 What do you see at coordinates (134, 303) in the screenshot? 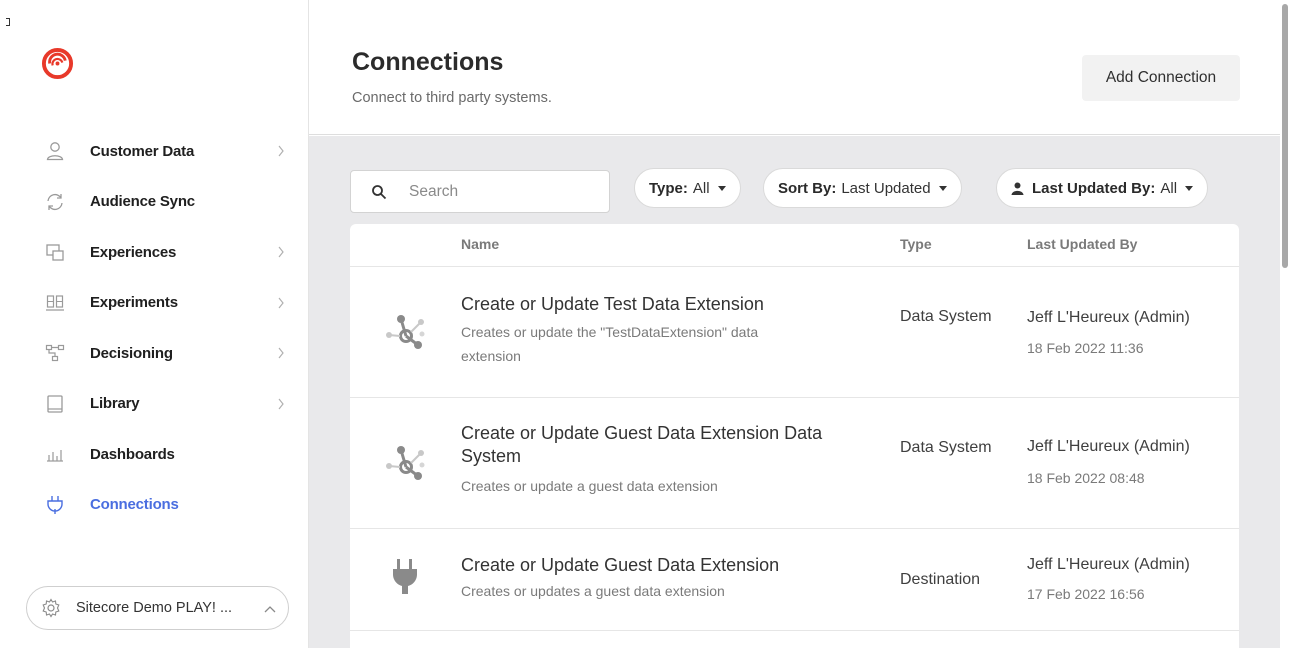
I see `sidebar-item-label: Experiments` at bounding box center [134, 303].